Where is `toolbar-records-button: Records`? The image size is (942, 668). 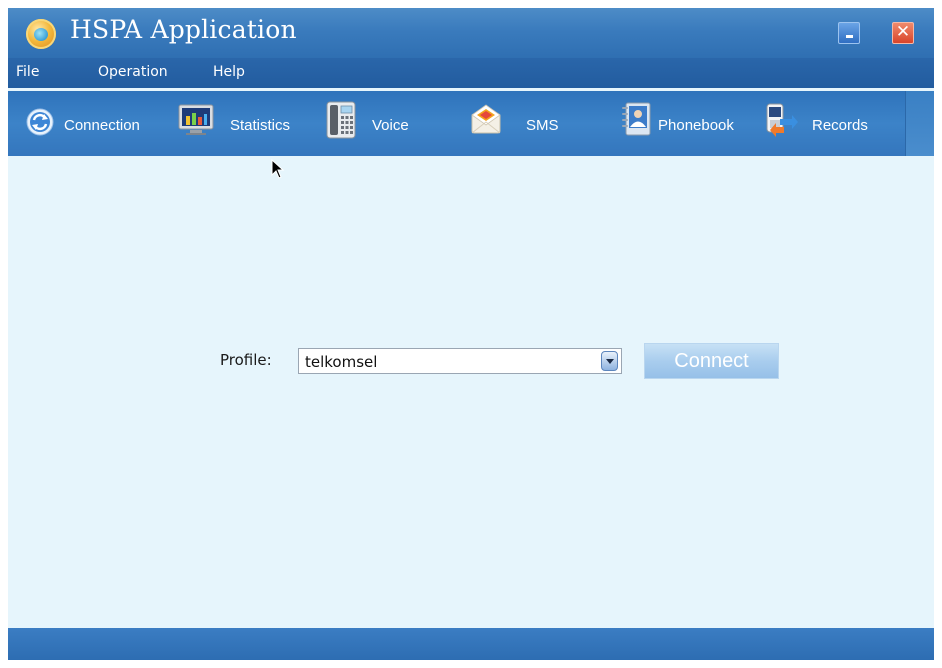
toolbar-records-button: Records is located at coordinates (824, 123).